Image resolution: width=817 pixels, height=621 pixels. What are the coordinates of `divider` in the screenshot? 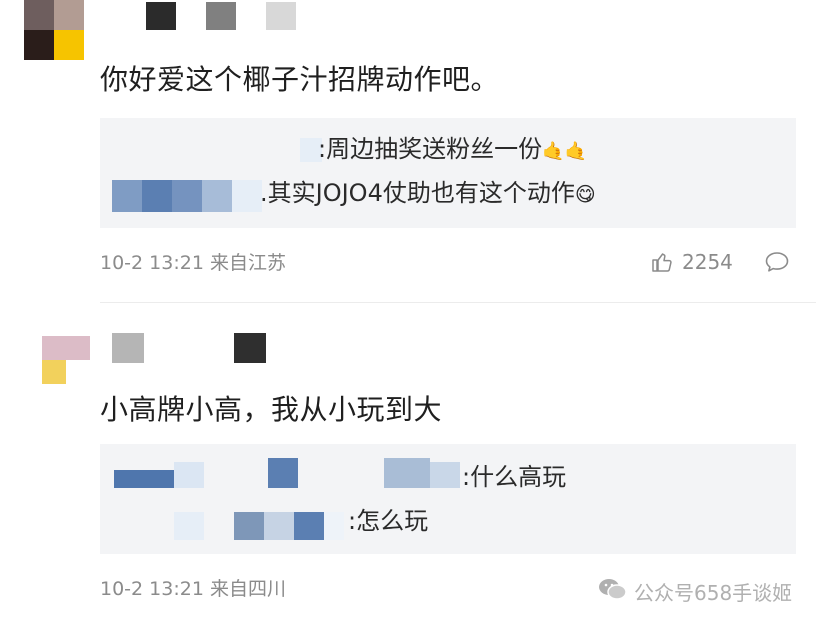 It's located at (458, 302).